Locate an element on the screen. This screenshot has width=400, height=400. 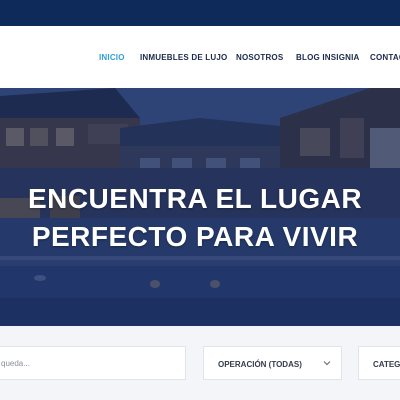
chevron-down-icon is located at coordinates (327, 363).